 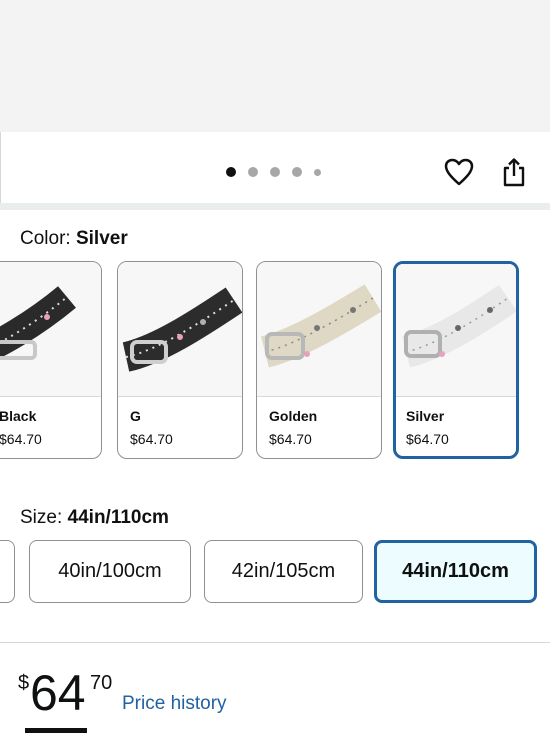 I want to click on swatch-name: Golden, so click(x=293, y=416).